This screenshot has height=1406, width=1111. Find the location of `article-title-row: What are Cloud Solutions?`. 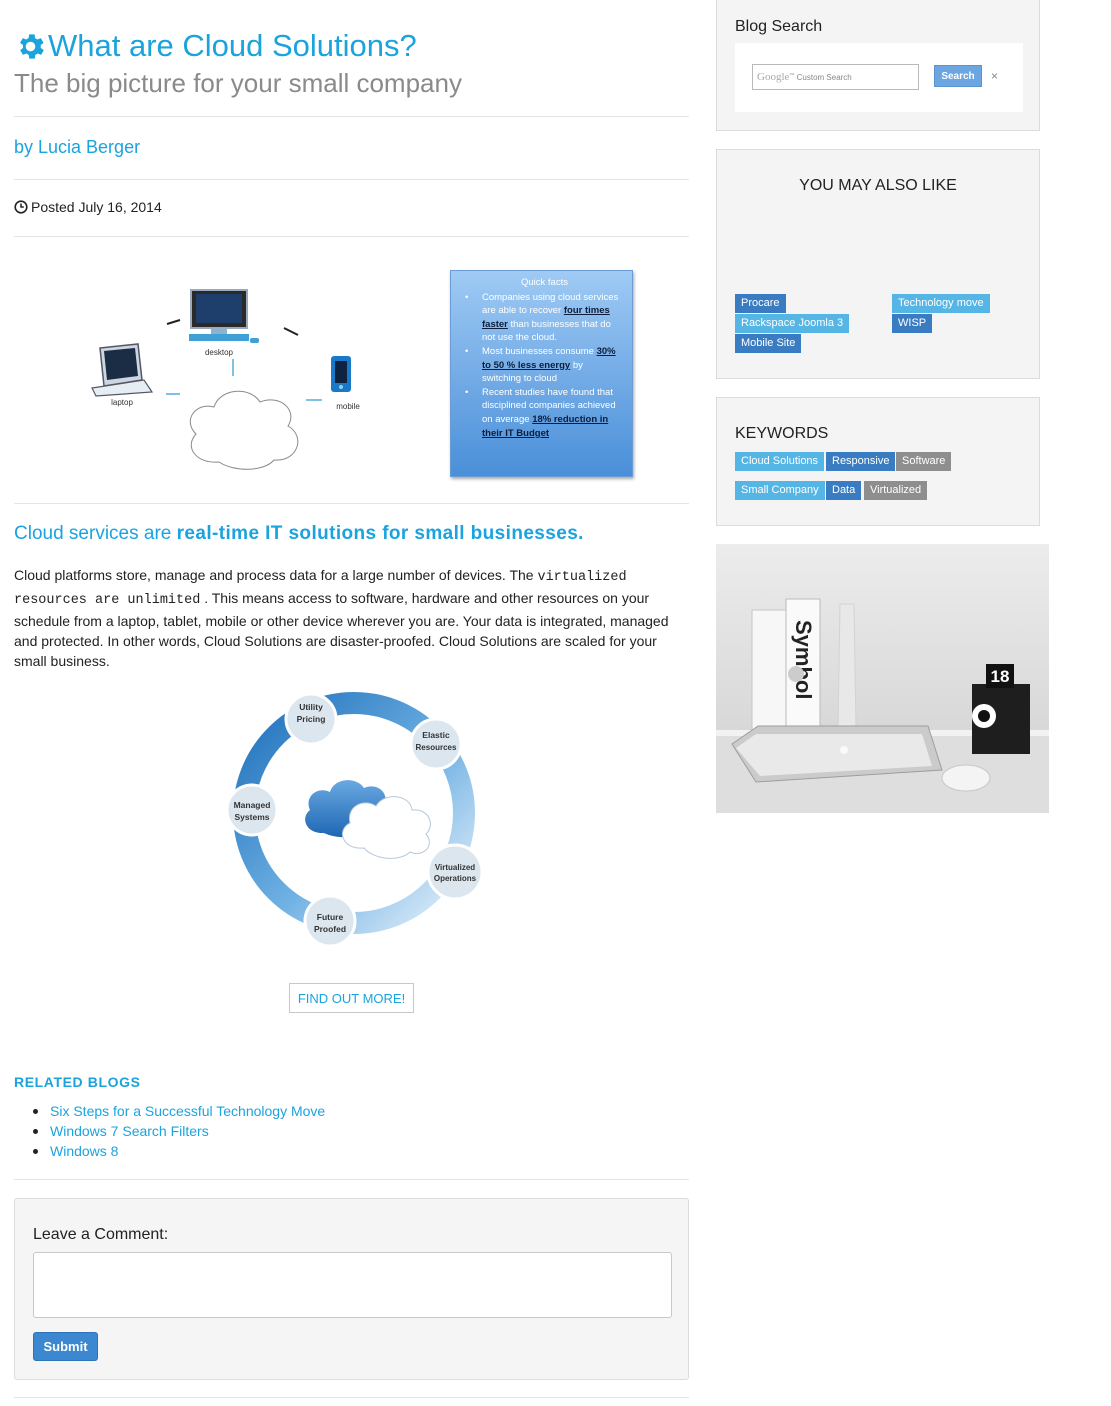

article-title-row: What are Cloud Solutions? is located at coordinates (215, 46).